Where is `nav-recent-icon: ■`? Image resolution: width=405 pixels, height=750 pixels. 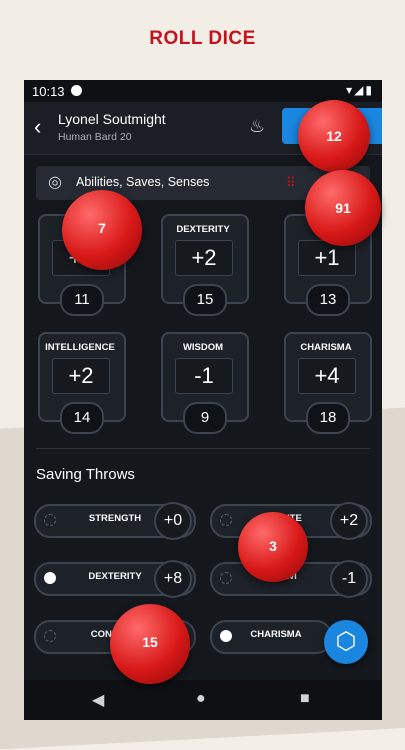
nav-recent-icon: ■ is located at coordinates (305, 699).